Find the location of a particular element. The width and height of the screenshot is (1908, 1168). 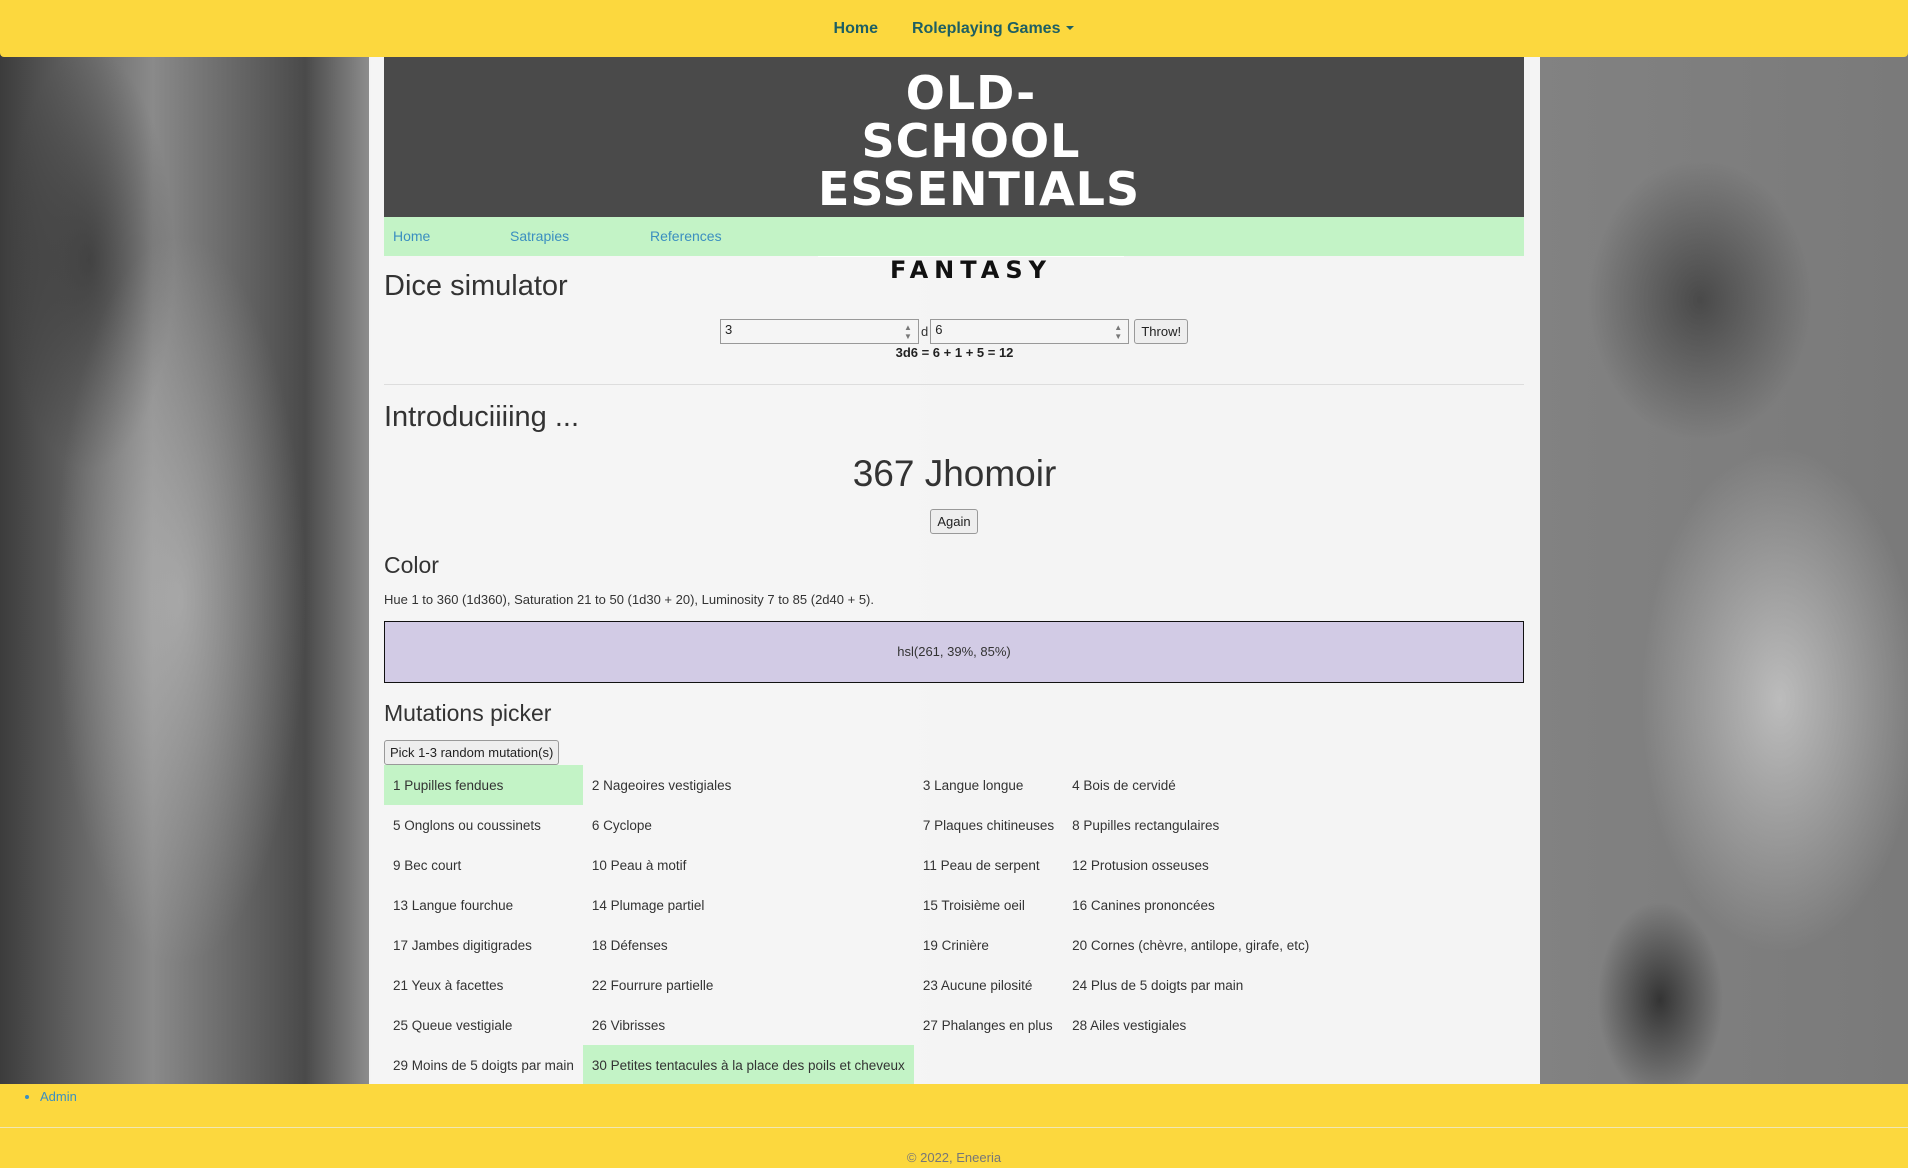

mutation-cell: 23 Aucune pilosité is located at coordinates (977, 985).